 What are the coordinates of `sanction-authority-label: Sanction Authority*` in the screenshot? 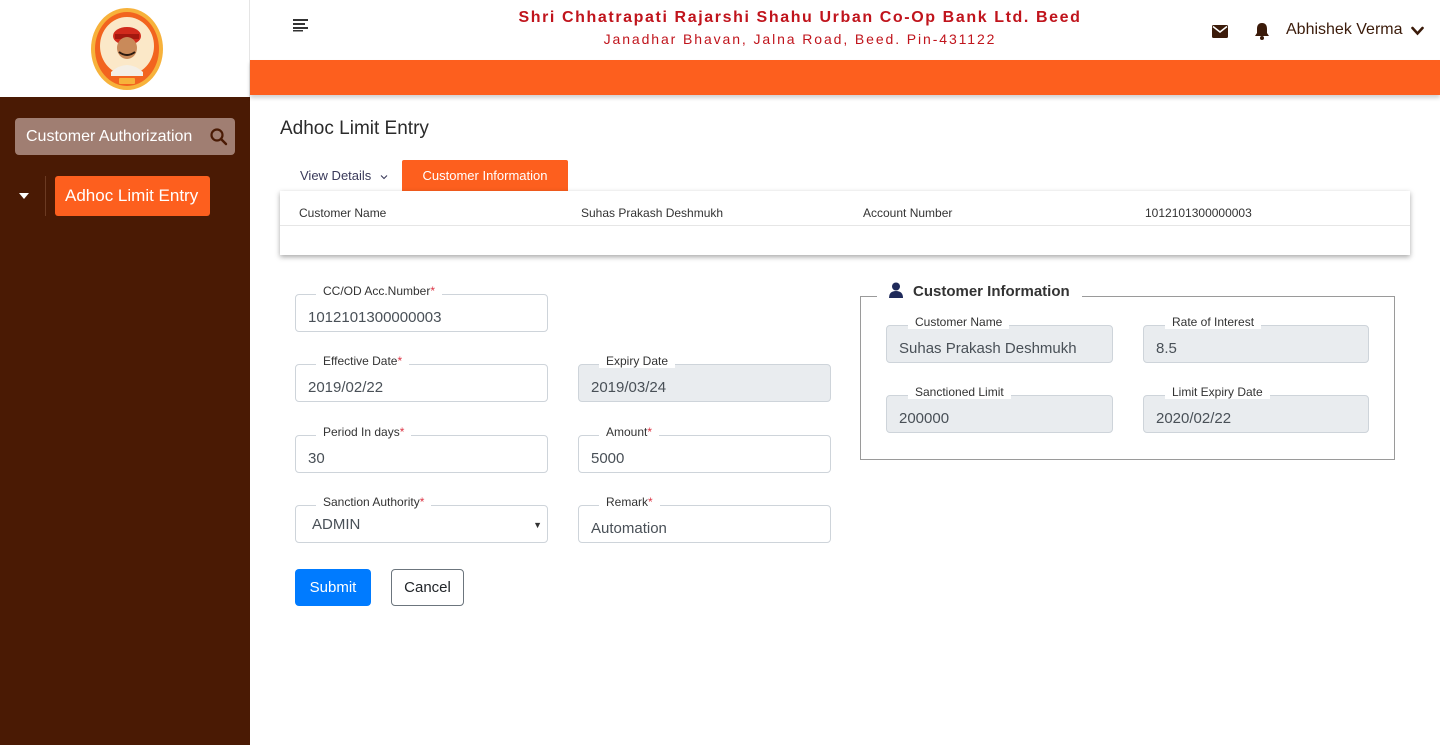 It's located at (374, 502).